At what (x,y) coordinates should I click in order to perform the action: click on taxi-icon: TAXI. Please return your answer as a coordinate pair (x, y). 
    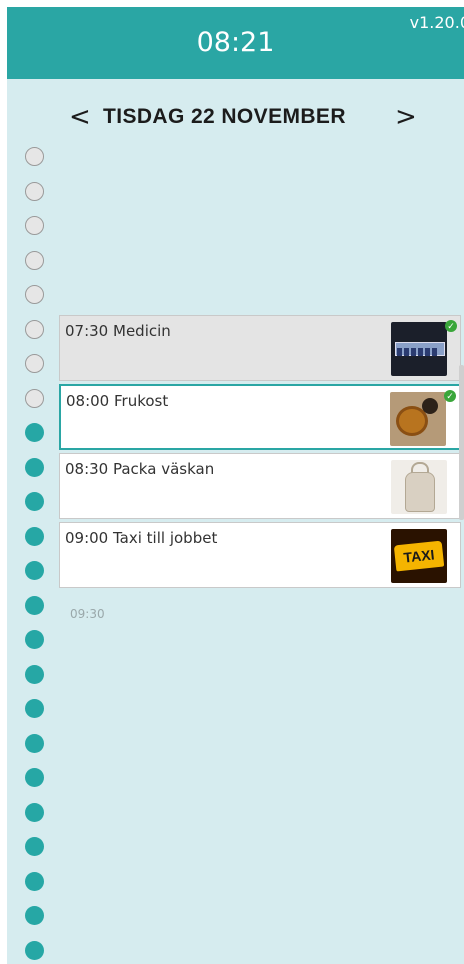
    Looking at the image, I should click on (419, 556).